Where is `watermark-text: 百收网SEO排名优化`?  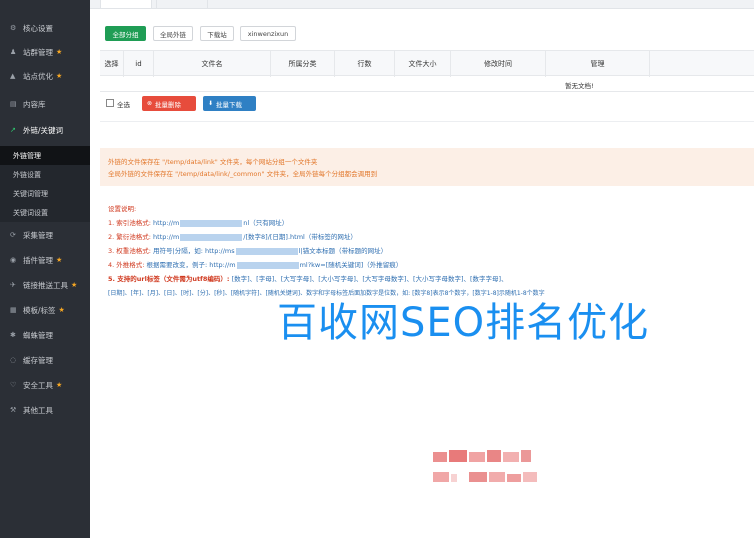 watermark-text: 百收网SEO排名优化 is located at coordinates (463, 323).